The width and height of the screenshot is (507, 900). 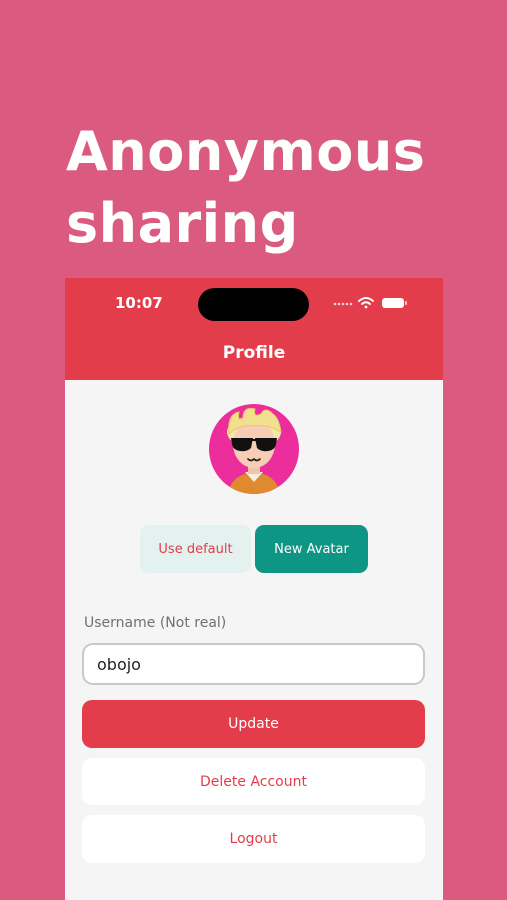 What do you see at coordinates (253, 839) in the screenshot?
I see `logout-button: Logout` at bounding box center [253, 839].